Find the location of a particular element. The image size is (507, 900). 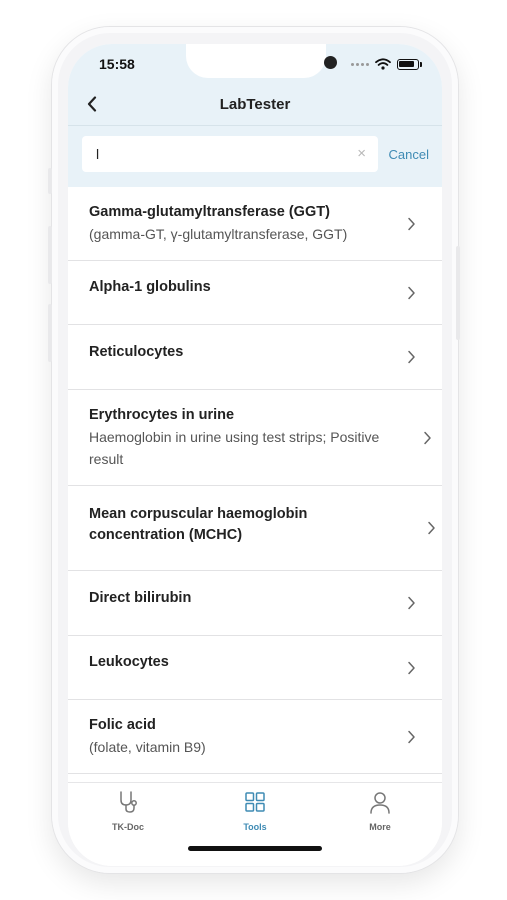

tab-more: More is located at coordinates (380, 810).